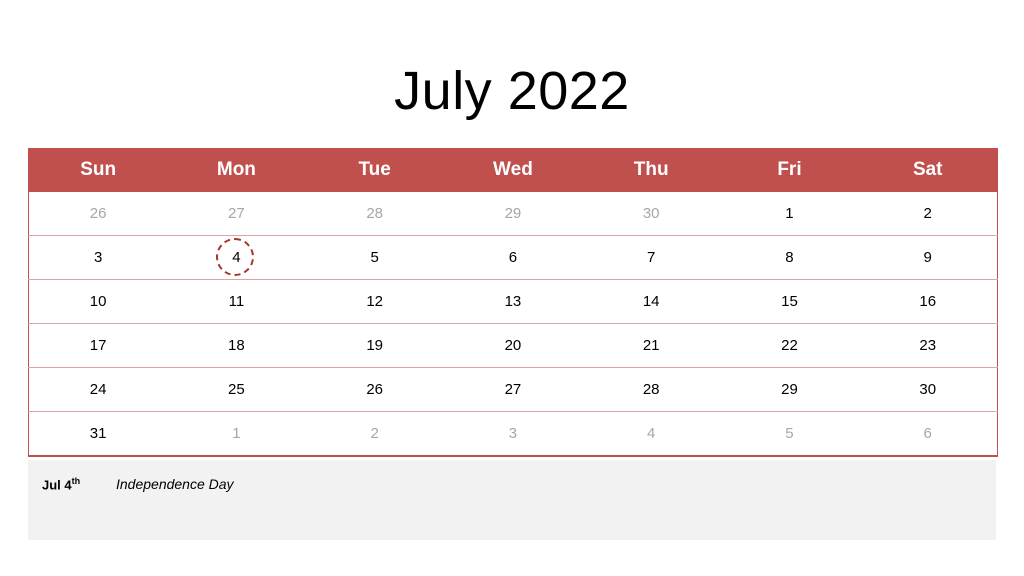 This screenshot has width=1024, height=576. I want to click on note-date: Jul 4th, so click(79, 484).